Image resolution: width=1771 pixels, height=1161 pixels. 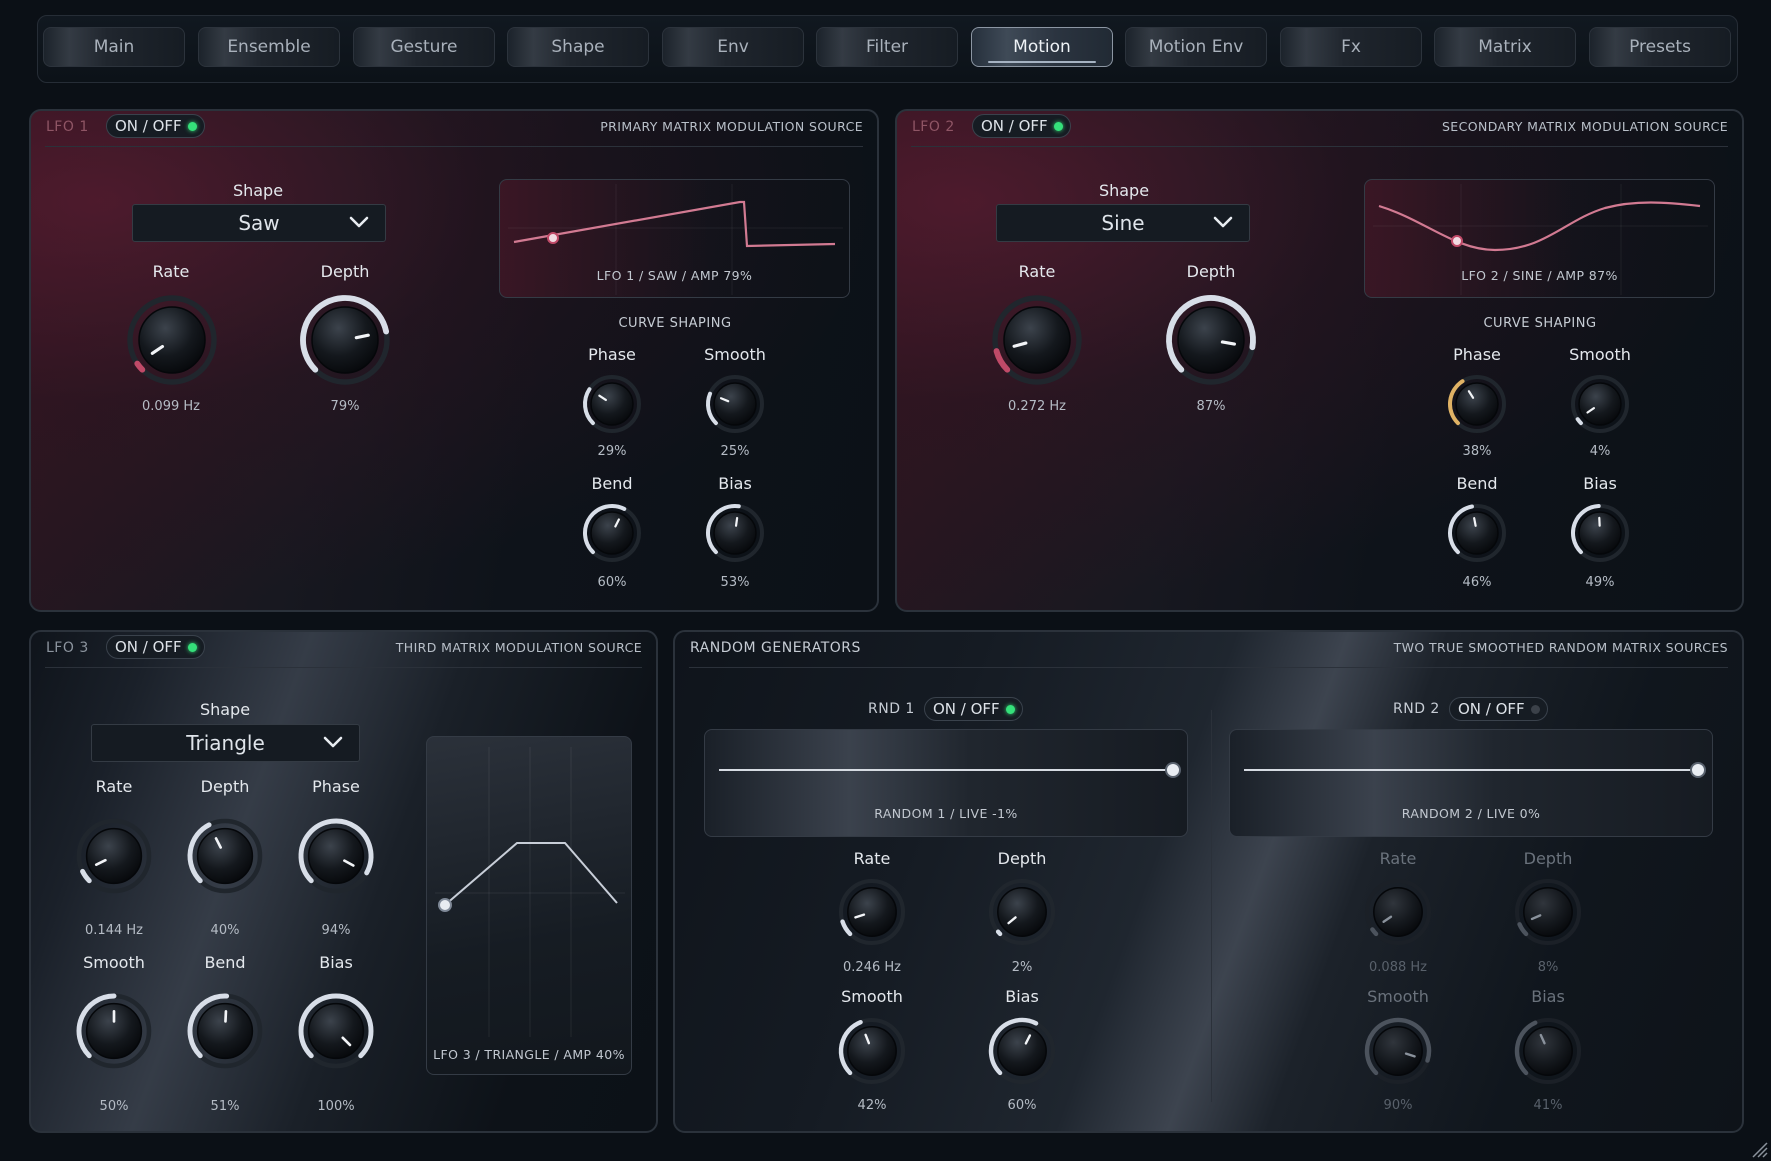 What do you see at coordinates (891, 709) in the screenshot?
I see `rnd1-title: RND 1` at bounding box center [891, 709].